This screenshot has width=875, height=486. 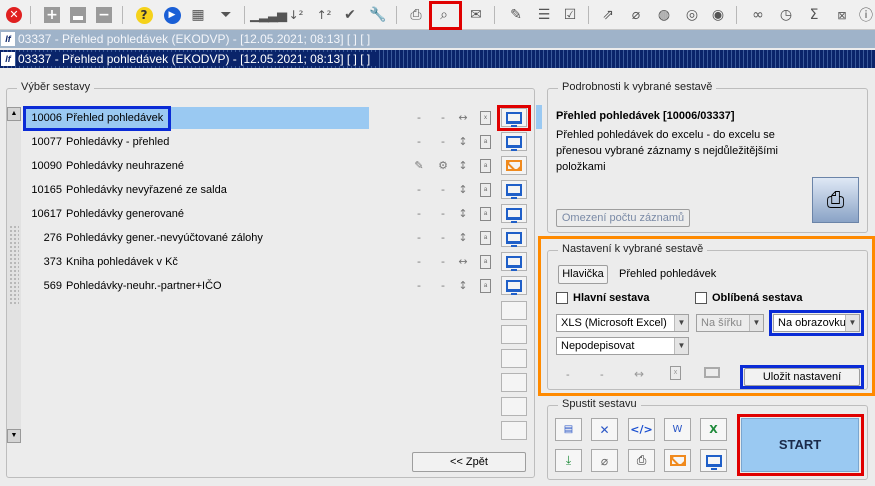 I want to click on word-icon: W, so click(x=677, y=429).